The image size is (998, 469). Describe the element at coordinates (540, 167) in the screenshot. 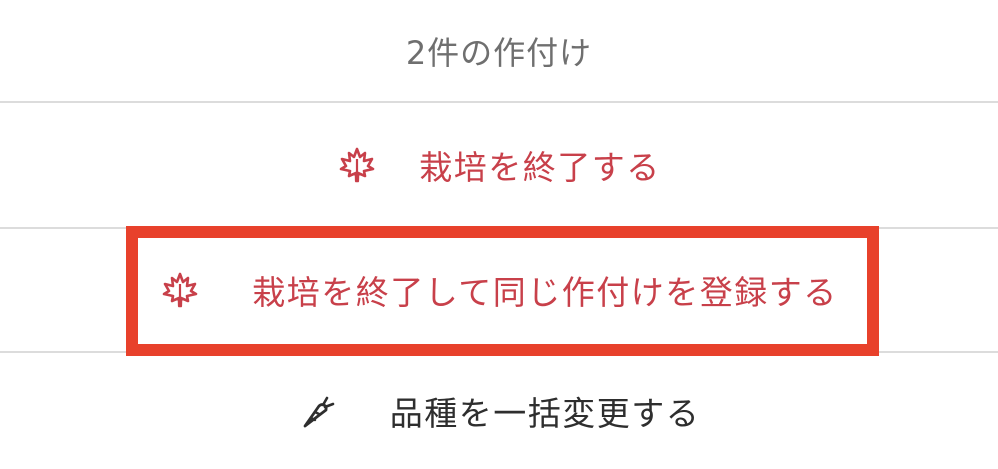

I see `end-cultivation-label: 栽培を終了する` at that location.